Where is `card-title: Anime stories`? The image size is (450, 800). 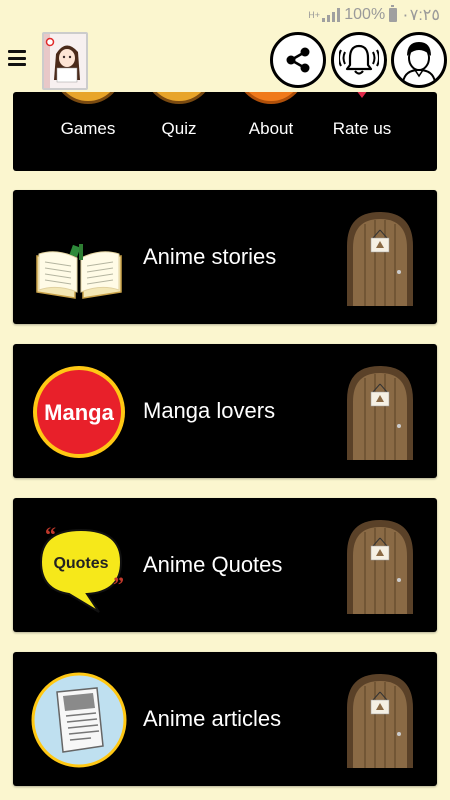 card-title: Anime stories is located at coordinates (210, 256).